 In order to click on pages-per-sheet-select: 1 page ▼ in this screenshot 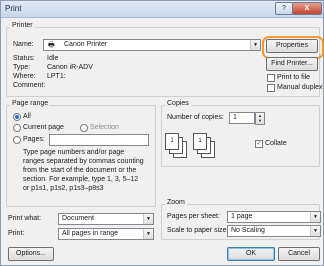, I will do `click(274, 217)`.